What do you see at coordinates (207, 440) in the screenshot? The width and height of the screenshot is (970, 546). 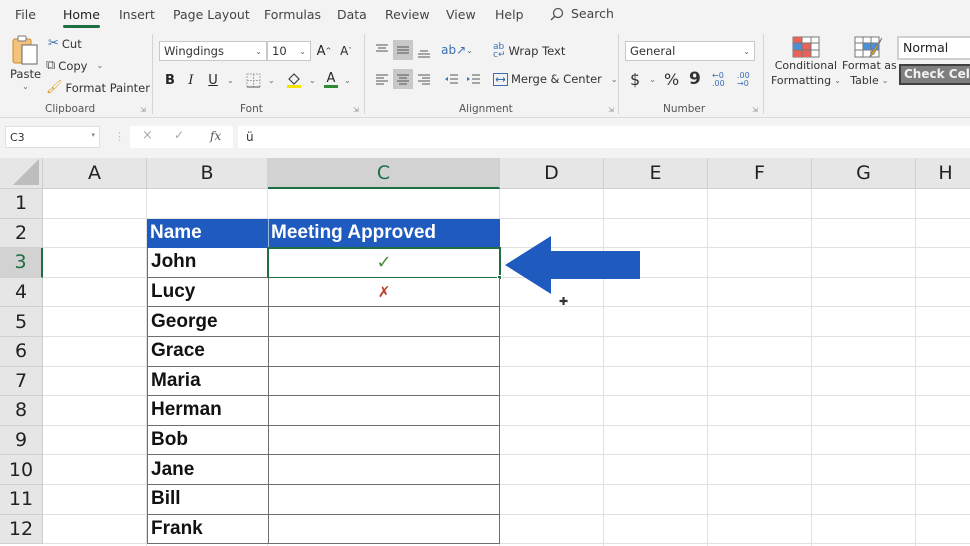 I see `name-cell: Bob` at bounding box center [207, 440].